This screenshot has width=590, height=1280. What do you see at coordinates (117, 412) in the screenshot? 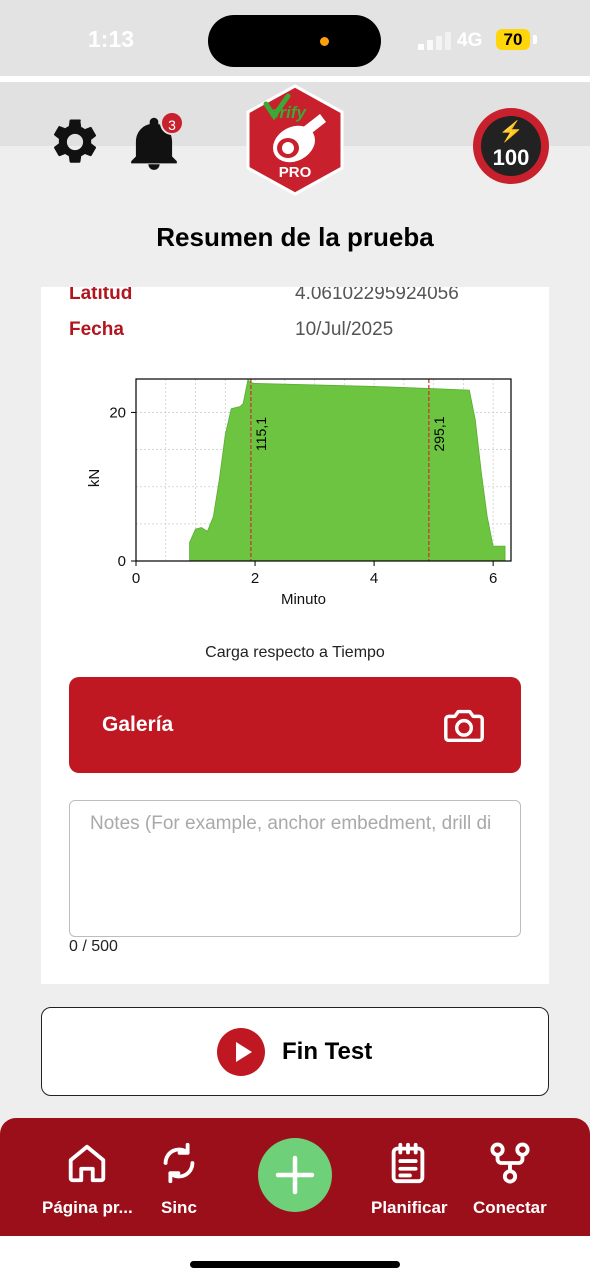
I see `y-tick-label: 20` at bounding box center [117, 412].